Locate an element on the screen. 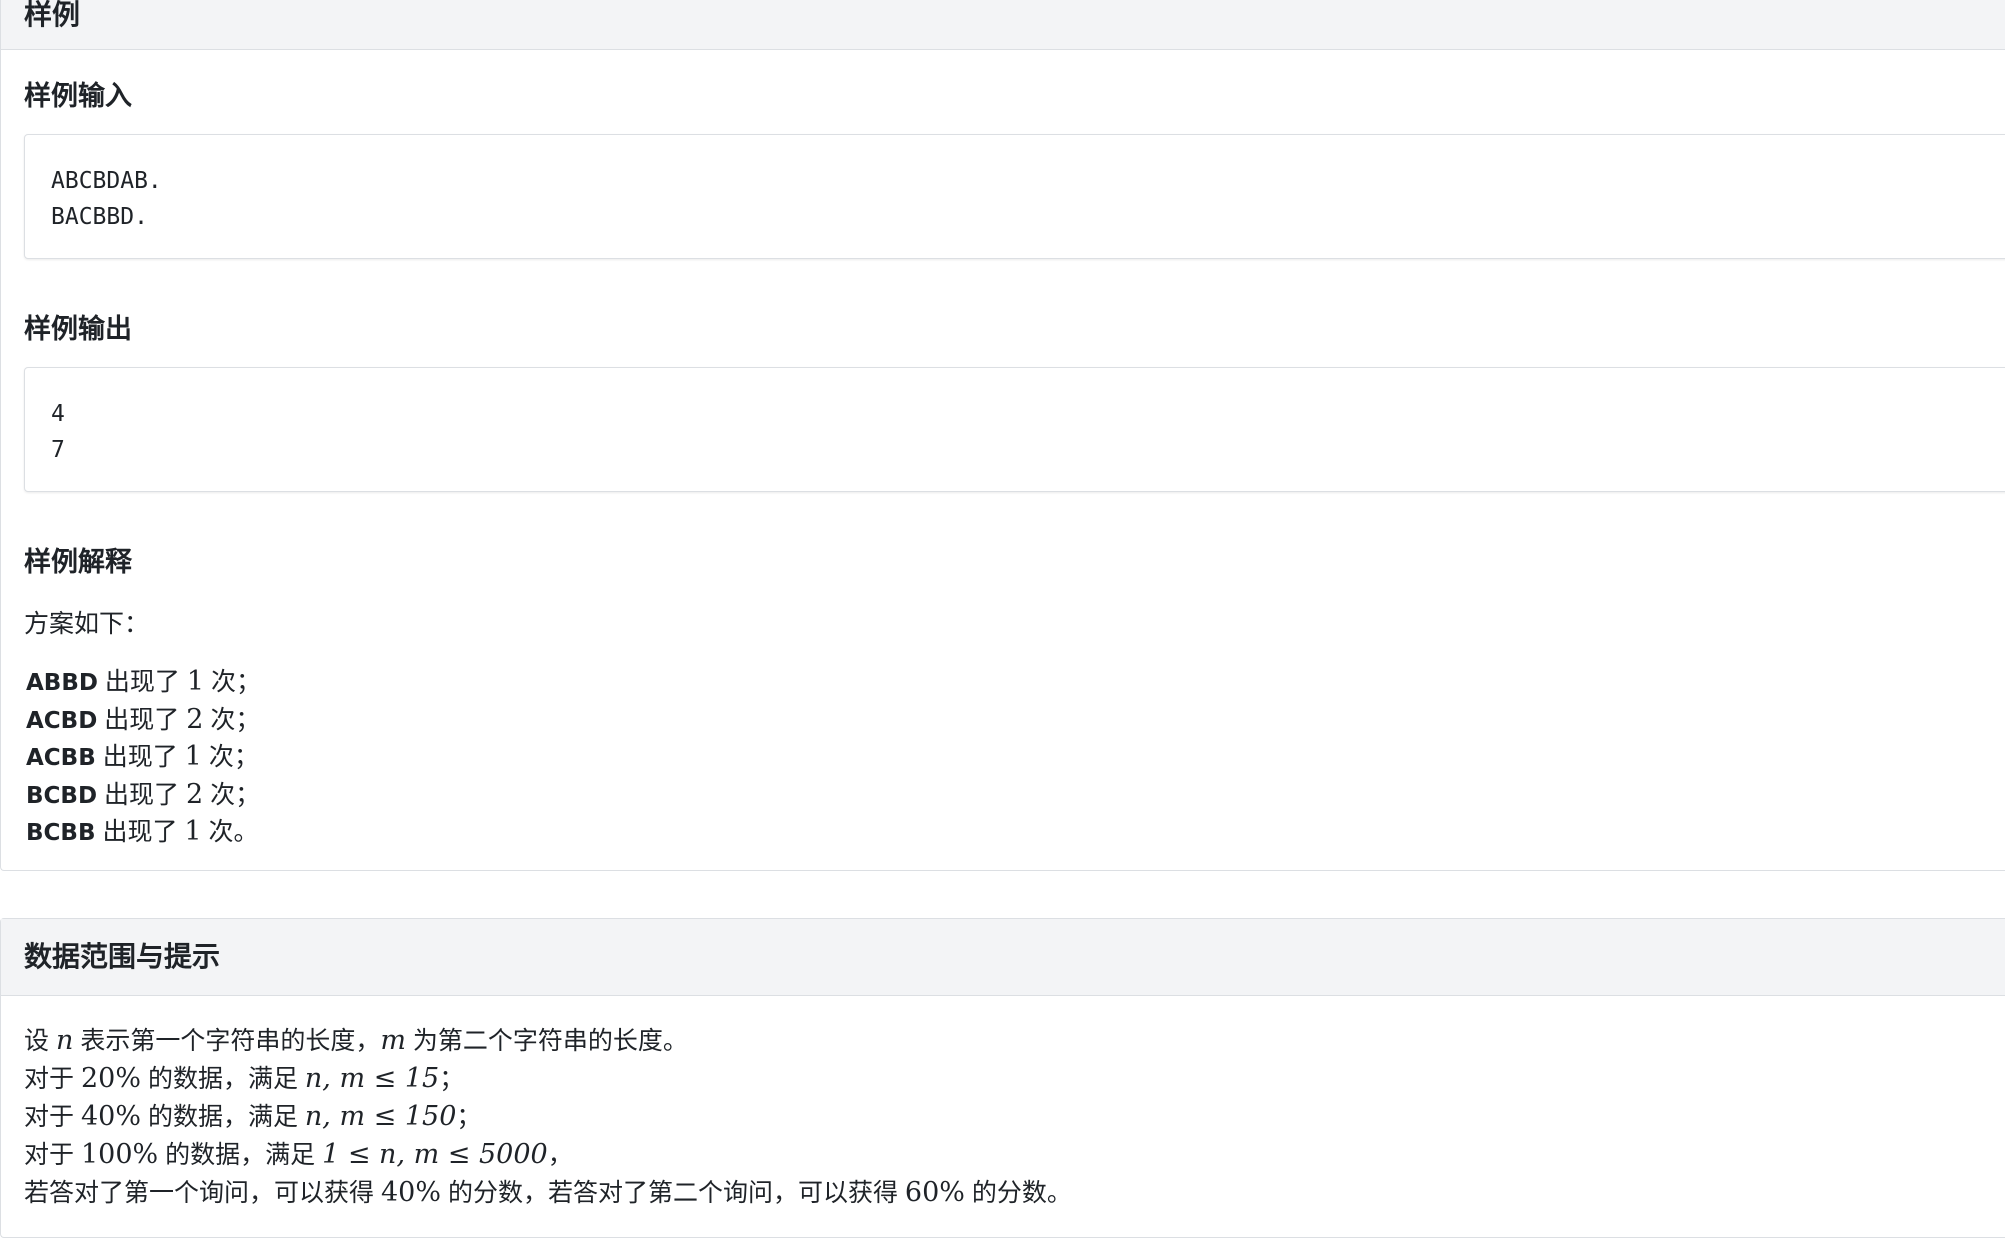 This screenshot has height=1238, width=2005. explain-text: 次。 is located at coordinates (233, 832).